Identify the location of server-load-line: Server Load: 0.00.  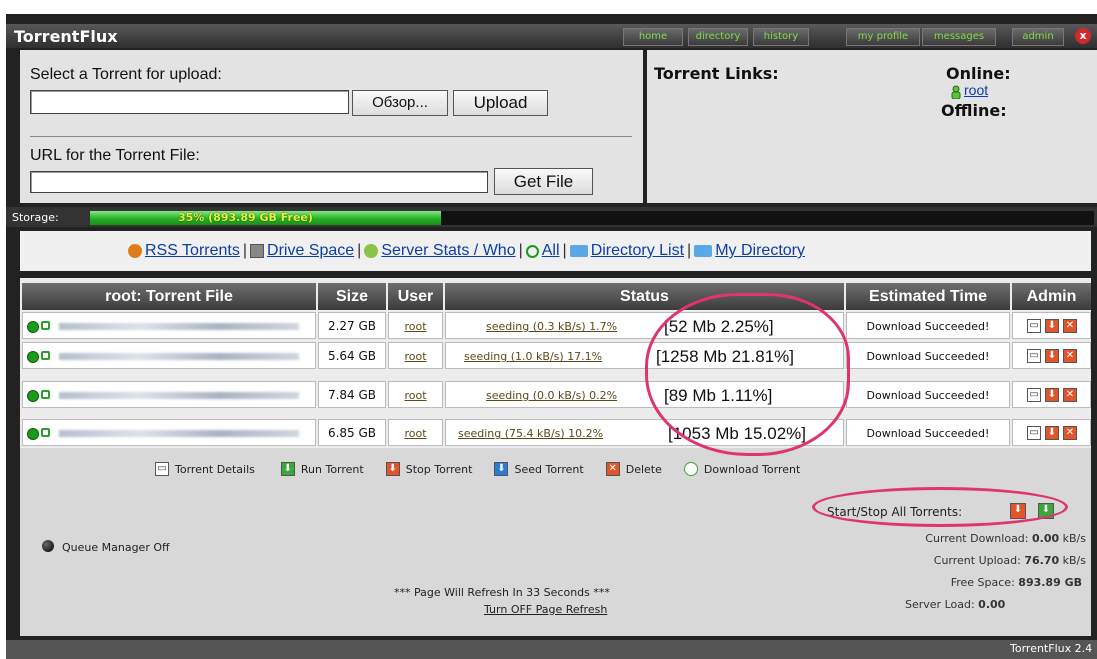
(955, 604).